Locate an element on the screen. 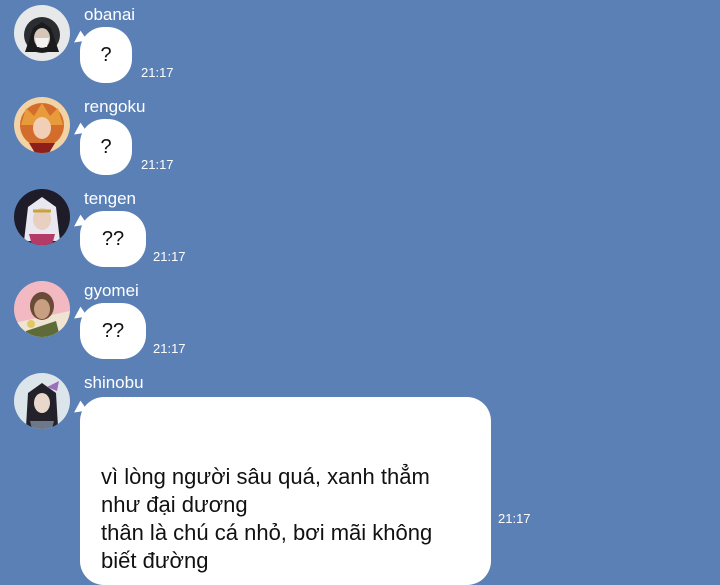 The height and width of the screenshot is (585, 720). sender-name: gyomei is located at coordinates (111, 290).